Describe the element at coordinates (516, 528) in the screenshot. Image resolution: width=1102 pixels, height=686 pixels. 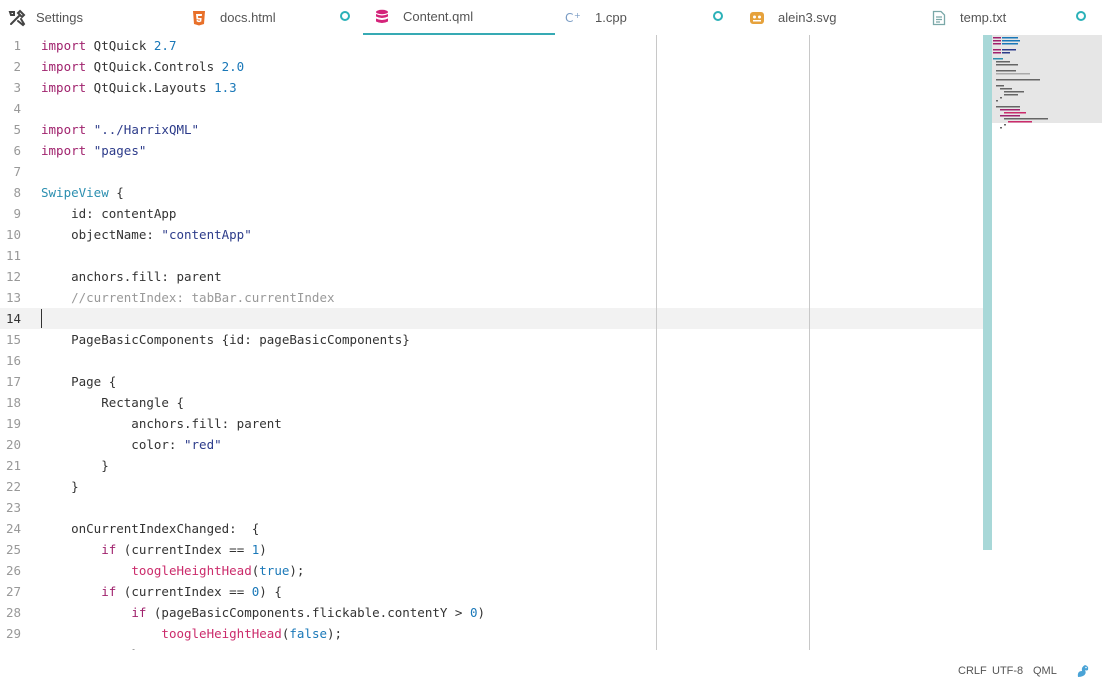
I see `code-line: onCurrentIndexChanged: {` at that location.